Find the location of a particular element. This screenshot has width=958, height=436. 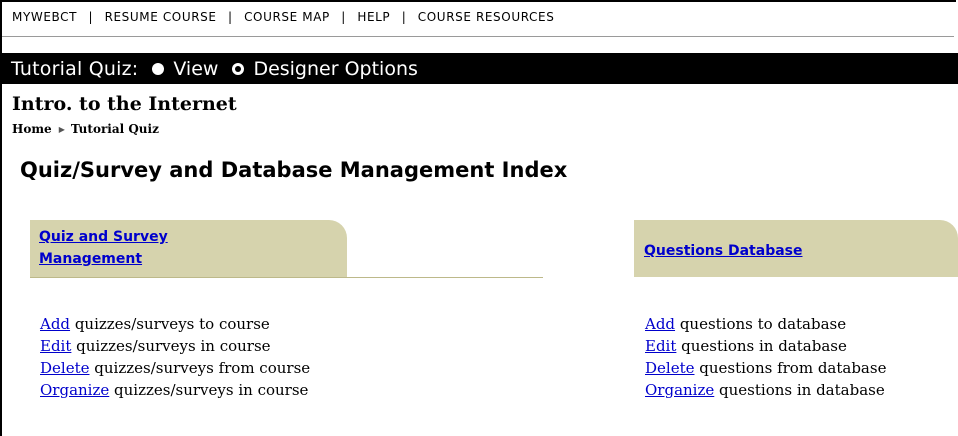

tool-label: Tutorial Quiz: is located at coordinates (75, 68).